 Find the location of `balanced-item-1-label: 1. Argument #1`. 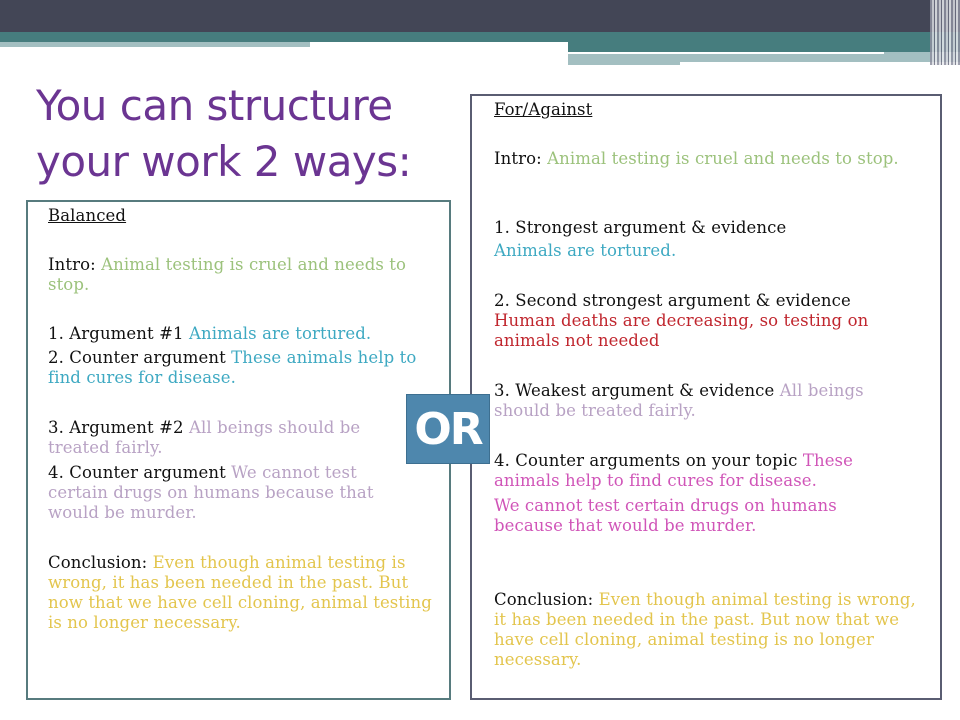

balanced-item-1-label: 1. Argument #1 is located at coordinates (116, 333).